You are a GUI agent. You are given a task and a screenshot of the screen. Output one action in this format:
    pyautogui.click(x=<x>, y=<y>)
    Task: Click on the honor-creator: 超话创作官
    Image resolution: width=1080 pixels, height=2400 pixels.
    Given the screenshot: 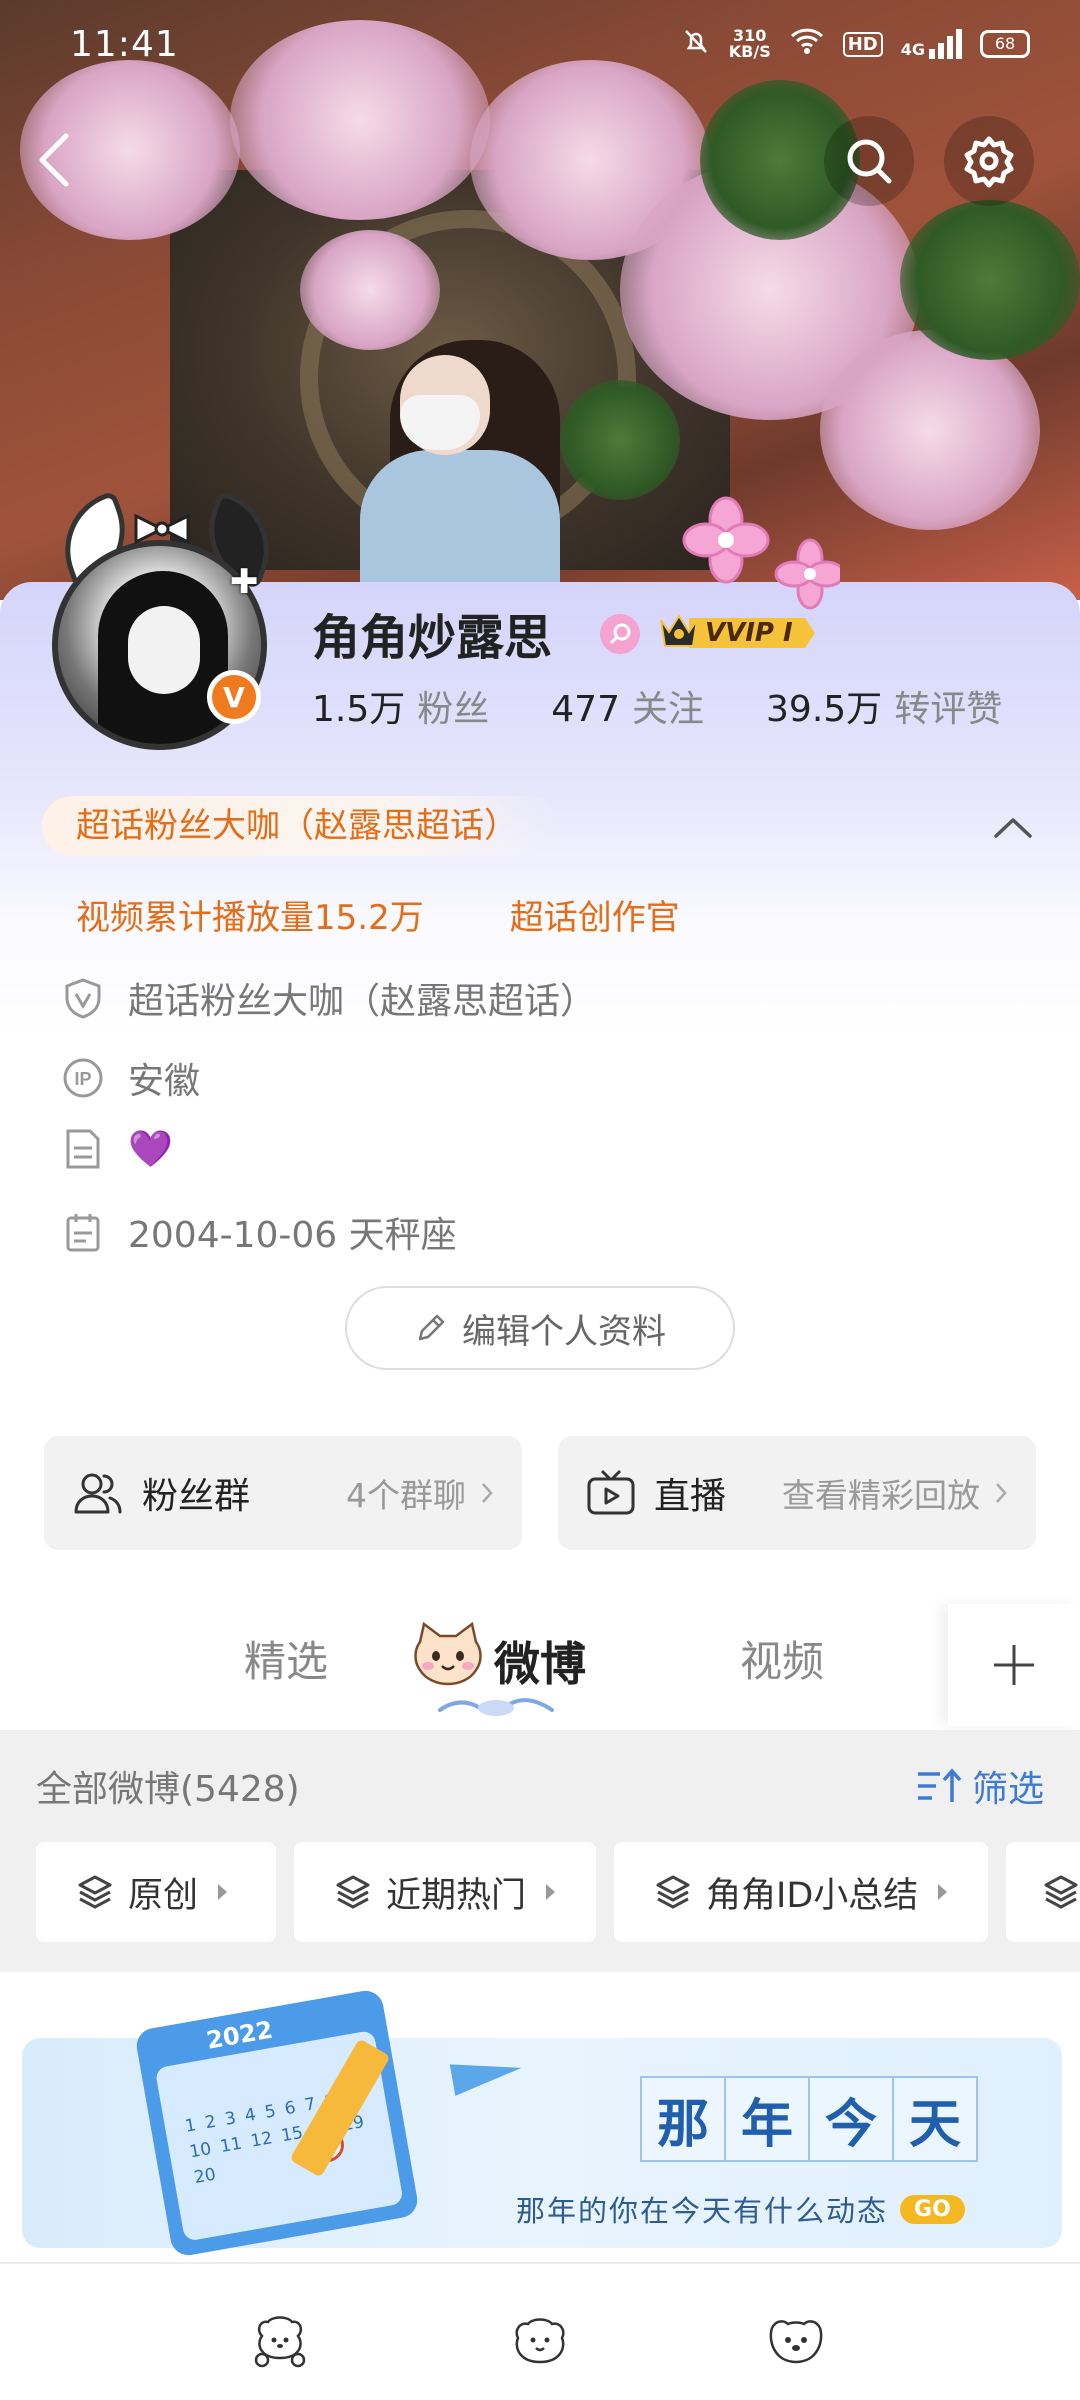 What is the action you would take?
    pyautogui.click(x=595, y=914)
    